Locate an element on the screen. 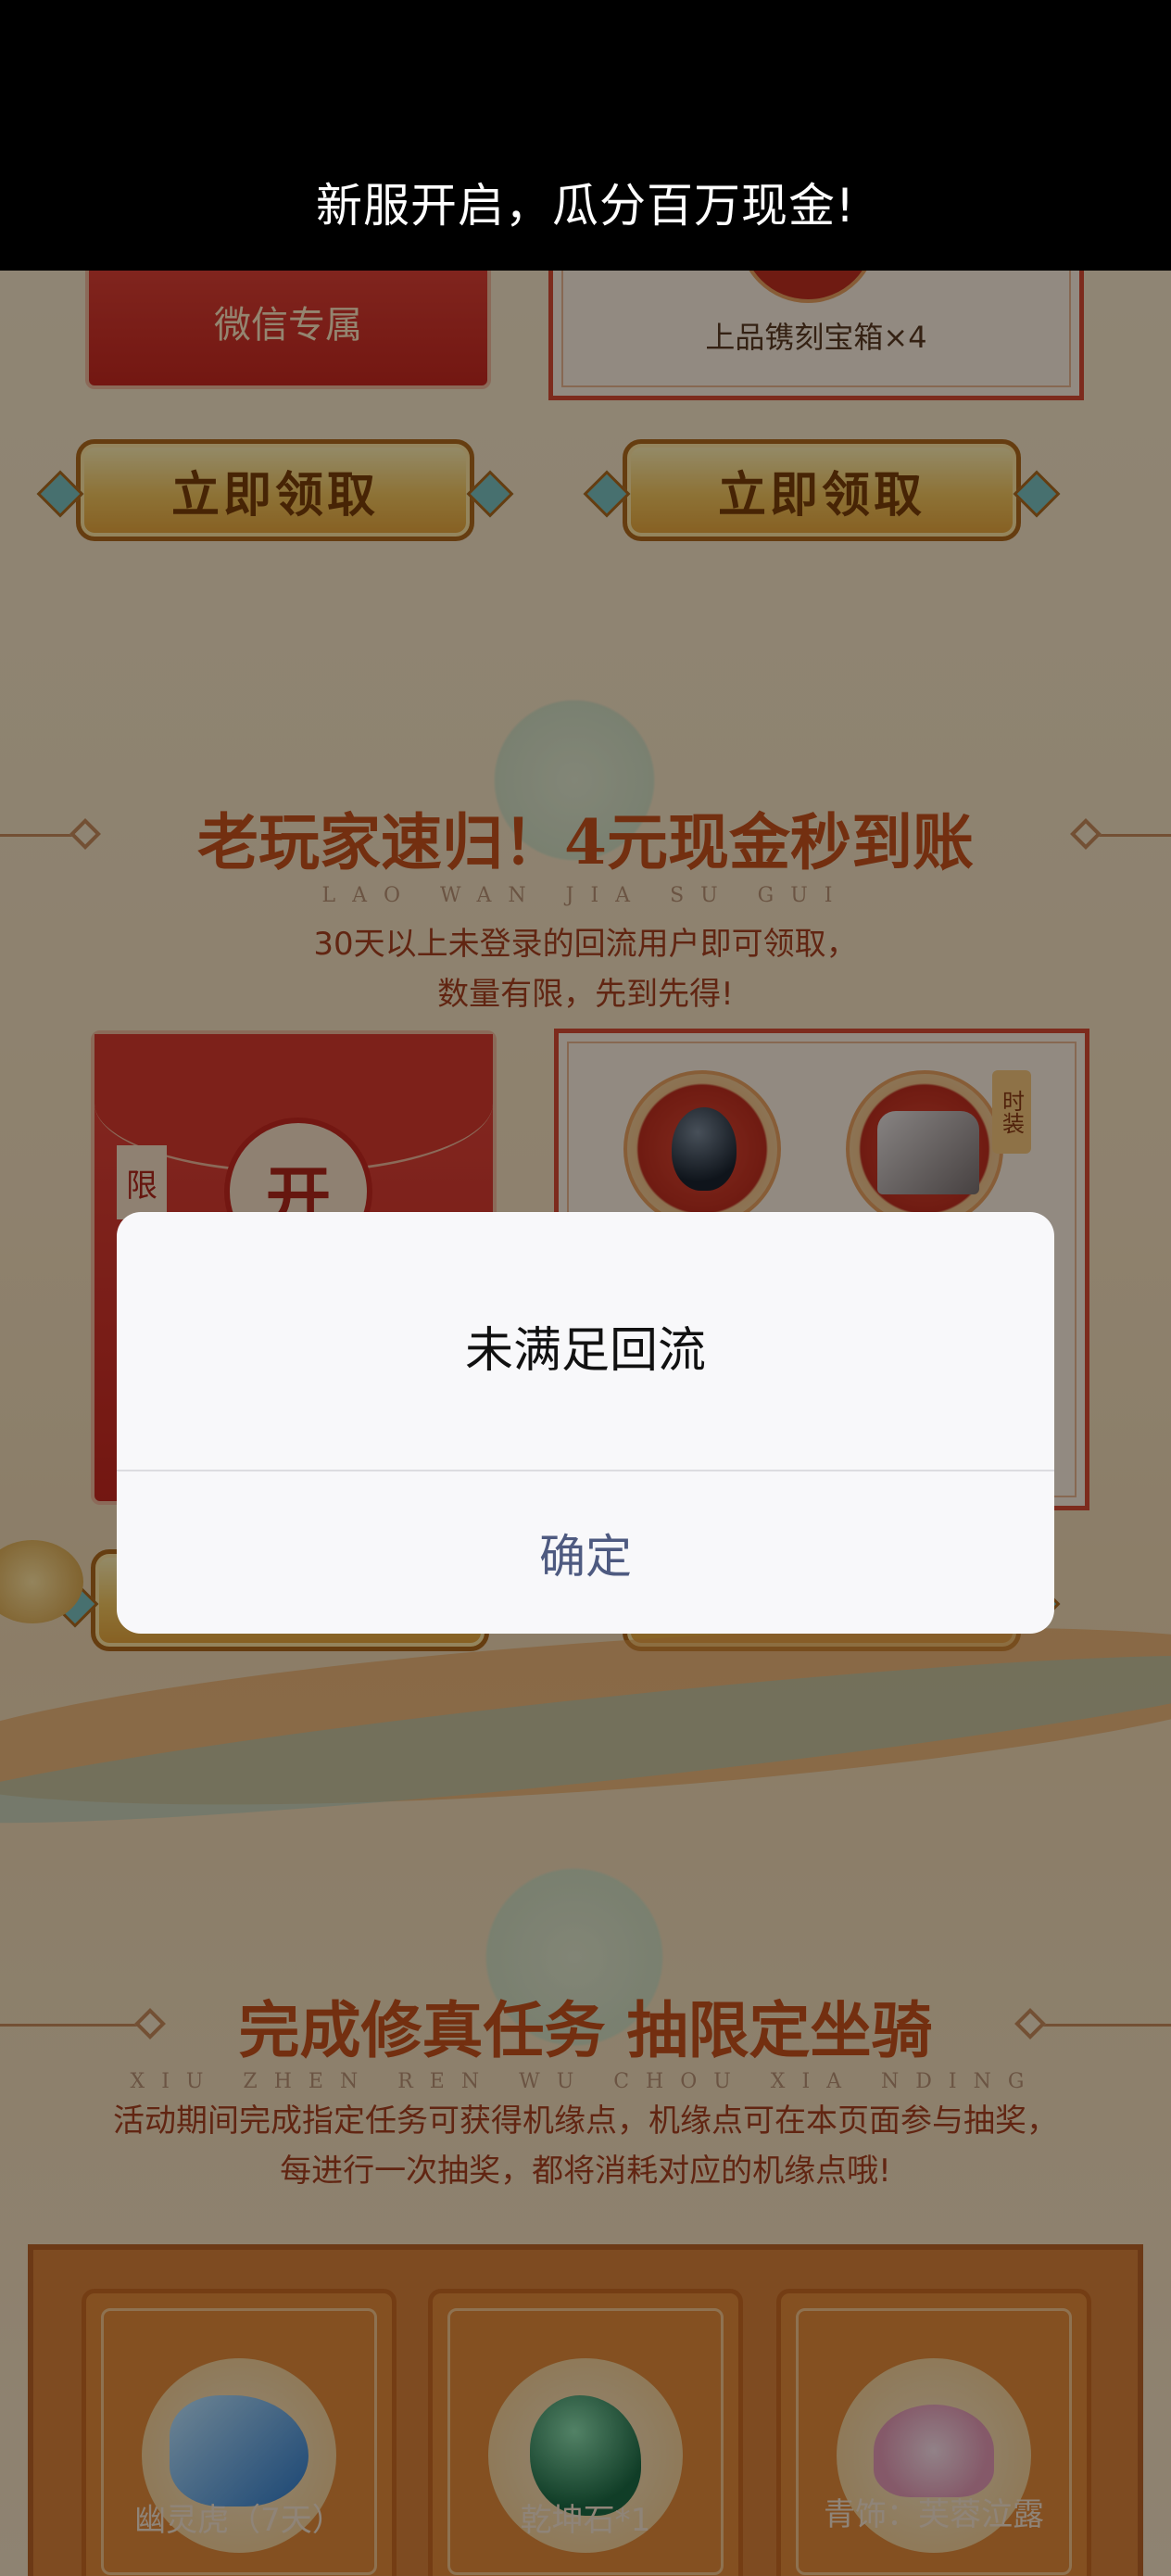 The height and width of the screenshot is (2576, 1171). dialog-message: 未满足回流 is located at coordinates (585, 1351).